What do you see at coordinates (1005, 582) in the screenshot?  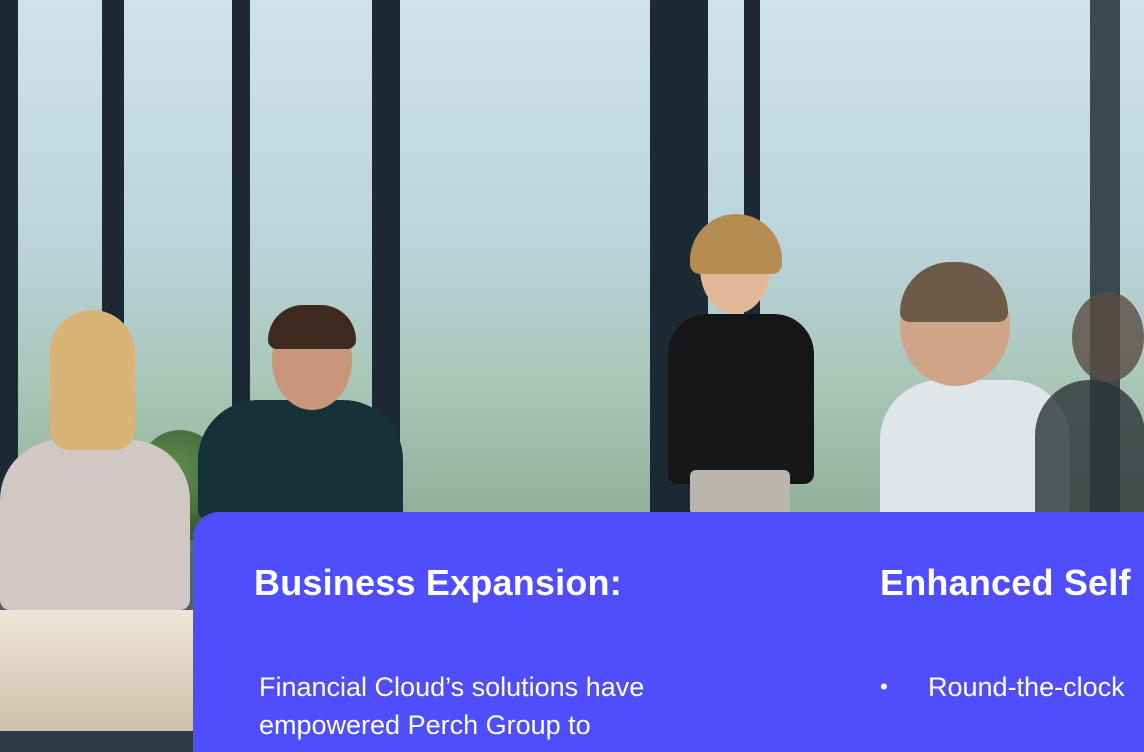 I see `section-title-enhanced-self: Enhanced Self` at bounding box center [1005, 582].